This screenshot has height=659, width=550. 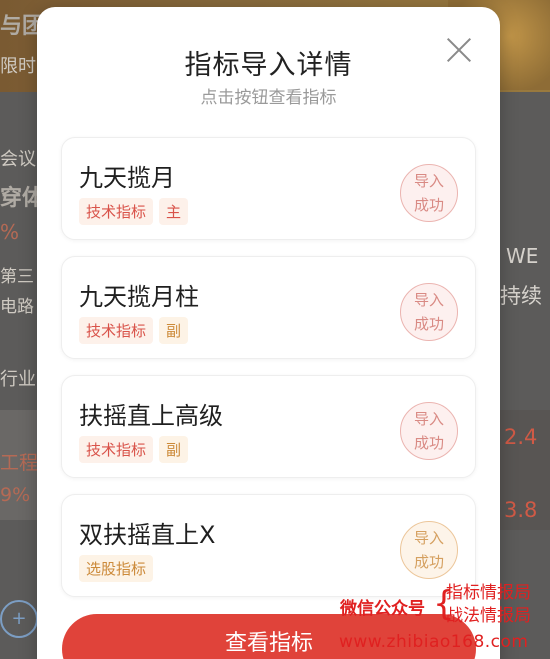 What do you see at coordinates (459, 50) in the screenshot?
I see `close-icon` at bounding box center [459, 50].